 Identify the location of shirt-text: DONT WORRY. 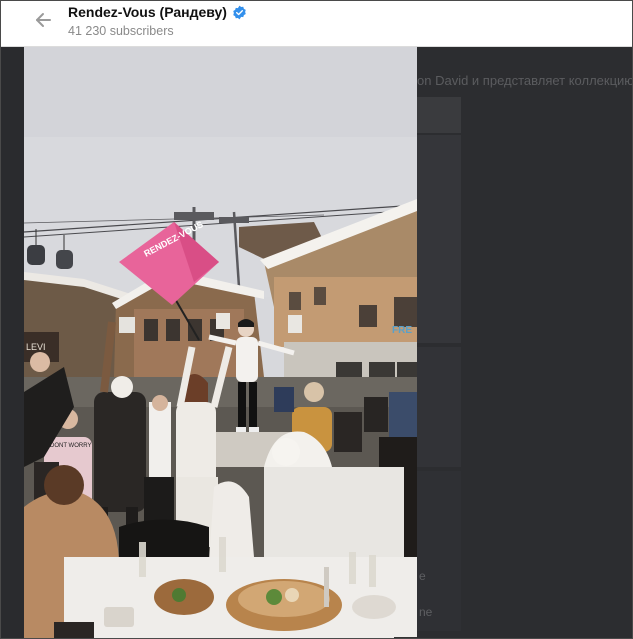
(70, 446).